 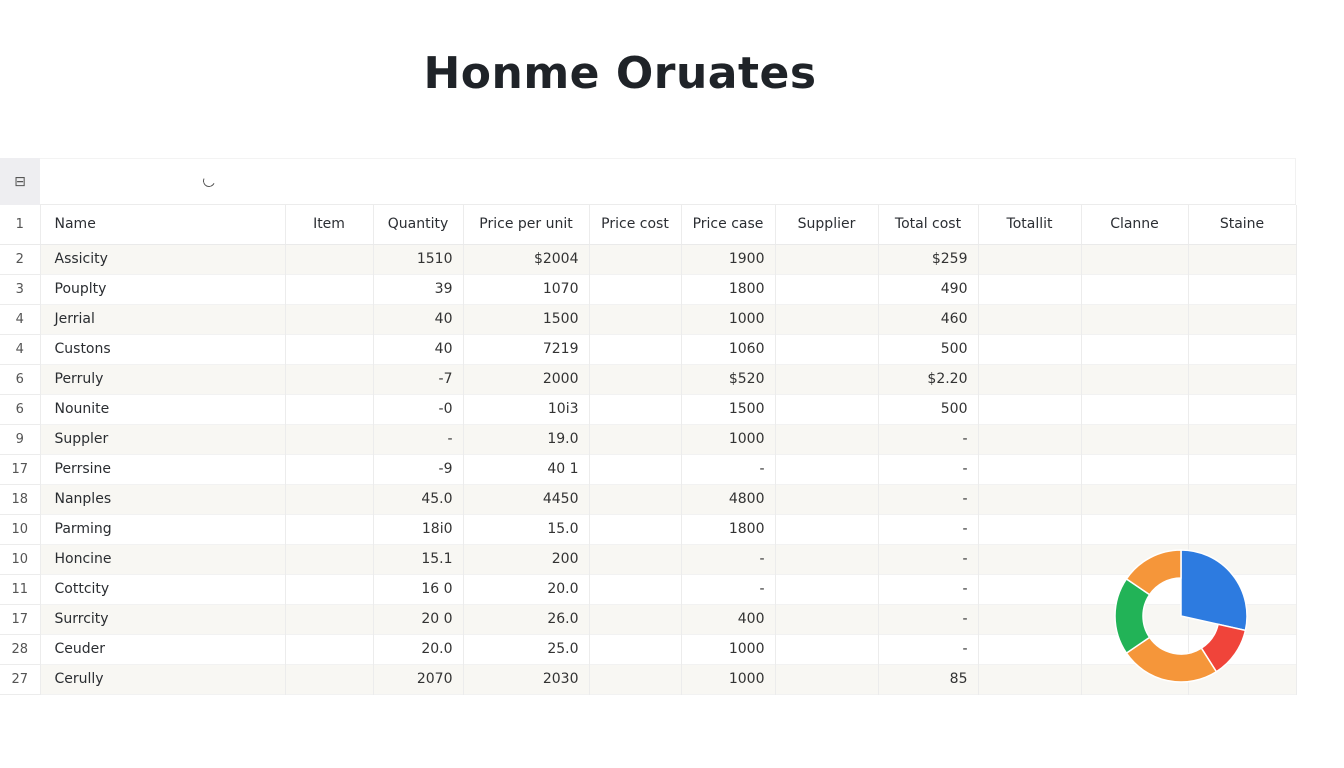 What do you see at coordinates (20, 499) in the screenshot?
I see `row-number: 18` at bounding box center [20, 499].